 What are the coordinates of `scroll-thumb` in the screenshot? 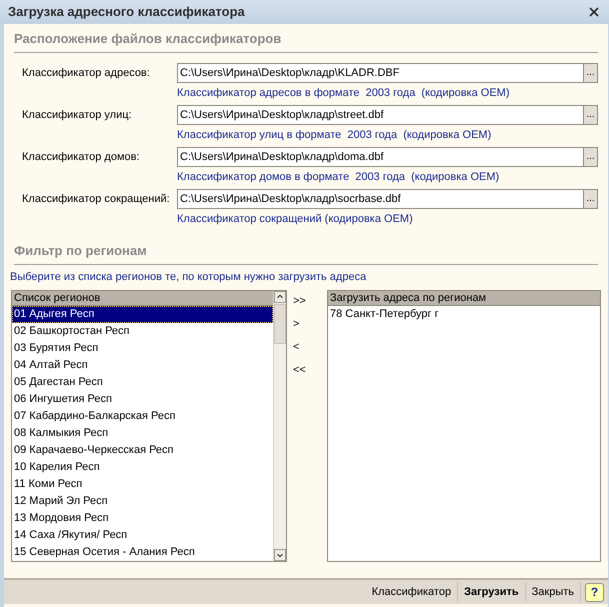 It's located at (280, 324).